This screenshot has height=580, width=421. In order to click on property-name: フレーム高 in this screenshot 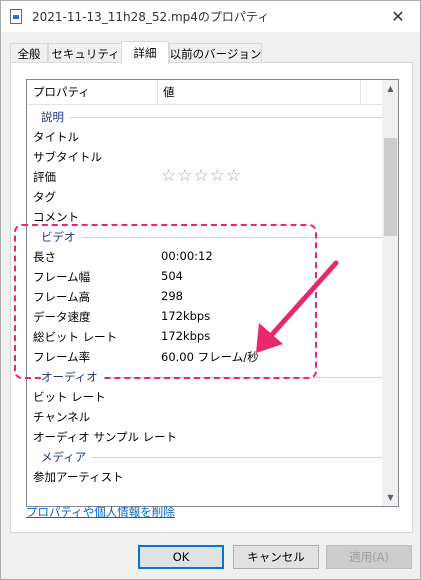, I will do `click(62, 297)`.